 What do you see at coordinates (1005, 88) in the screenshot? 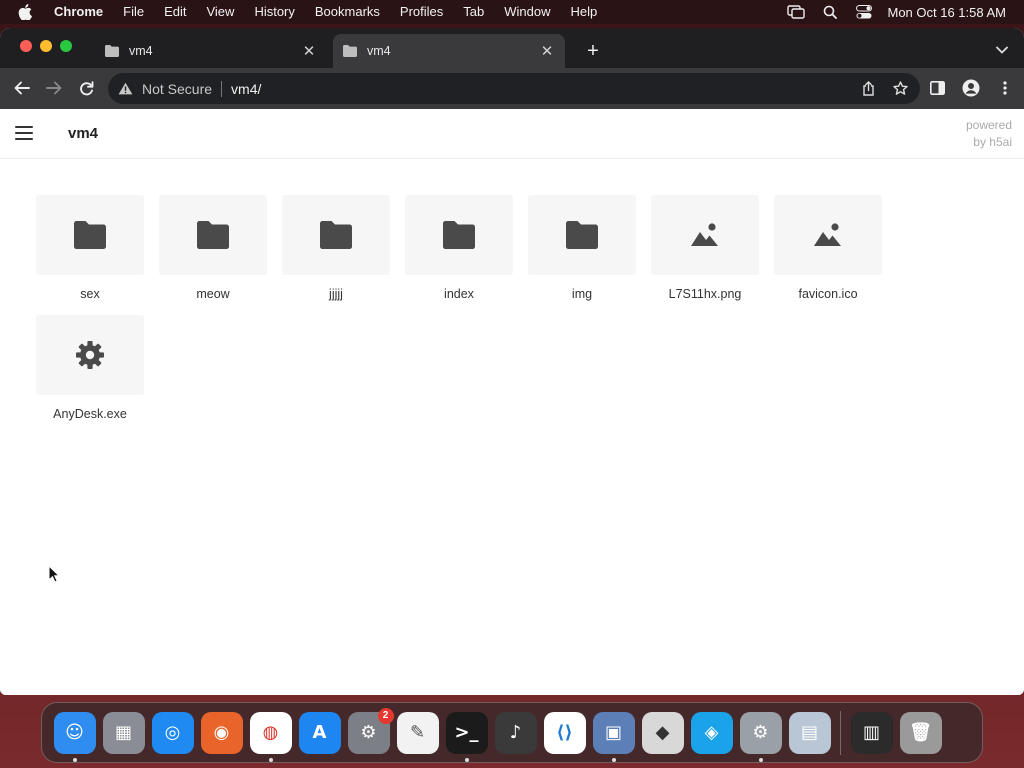
I see `more-menu-icon` at bounding box center [1005, 88].